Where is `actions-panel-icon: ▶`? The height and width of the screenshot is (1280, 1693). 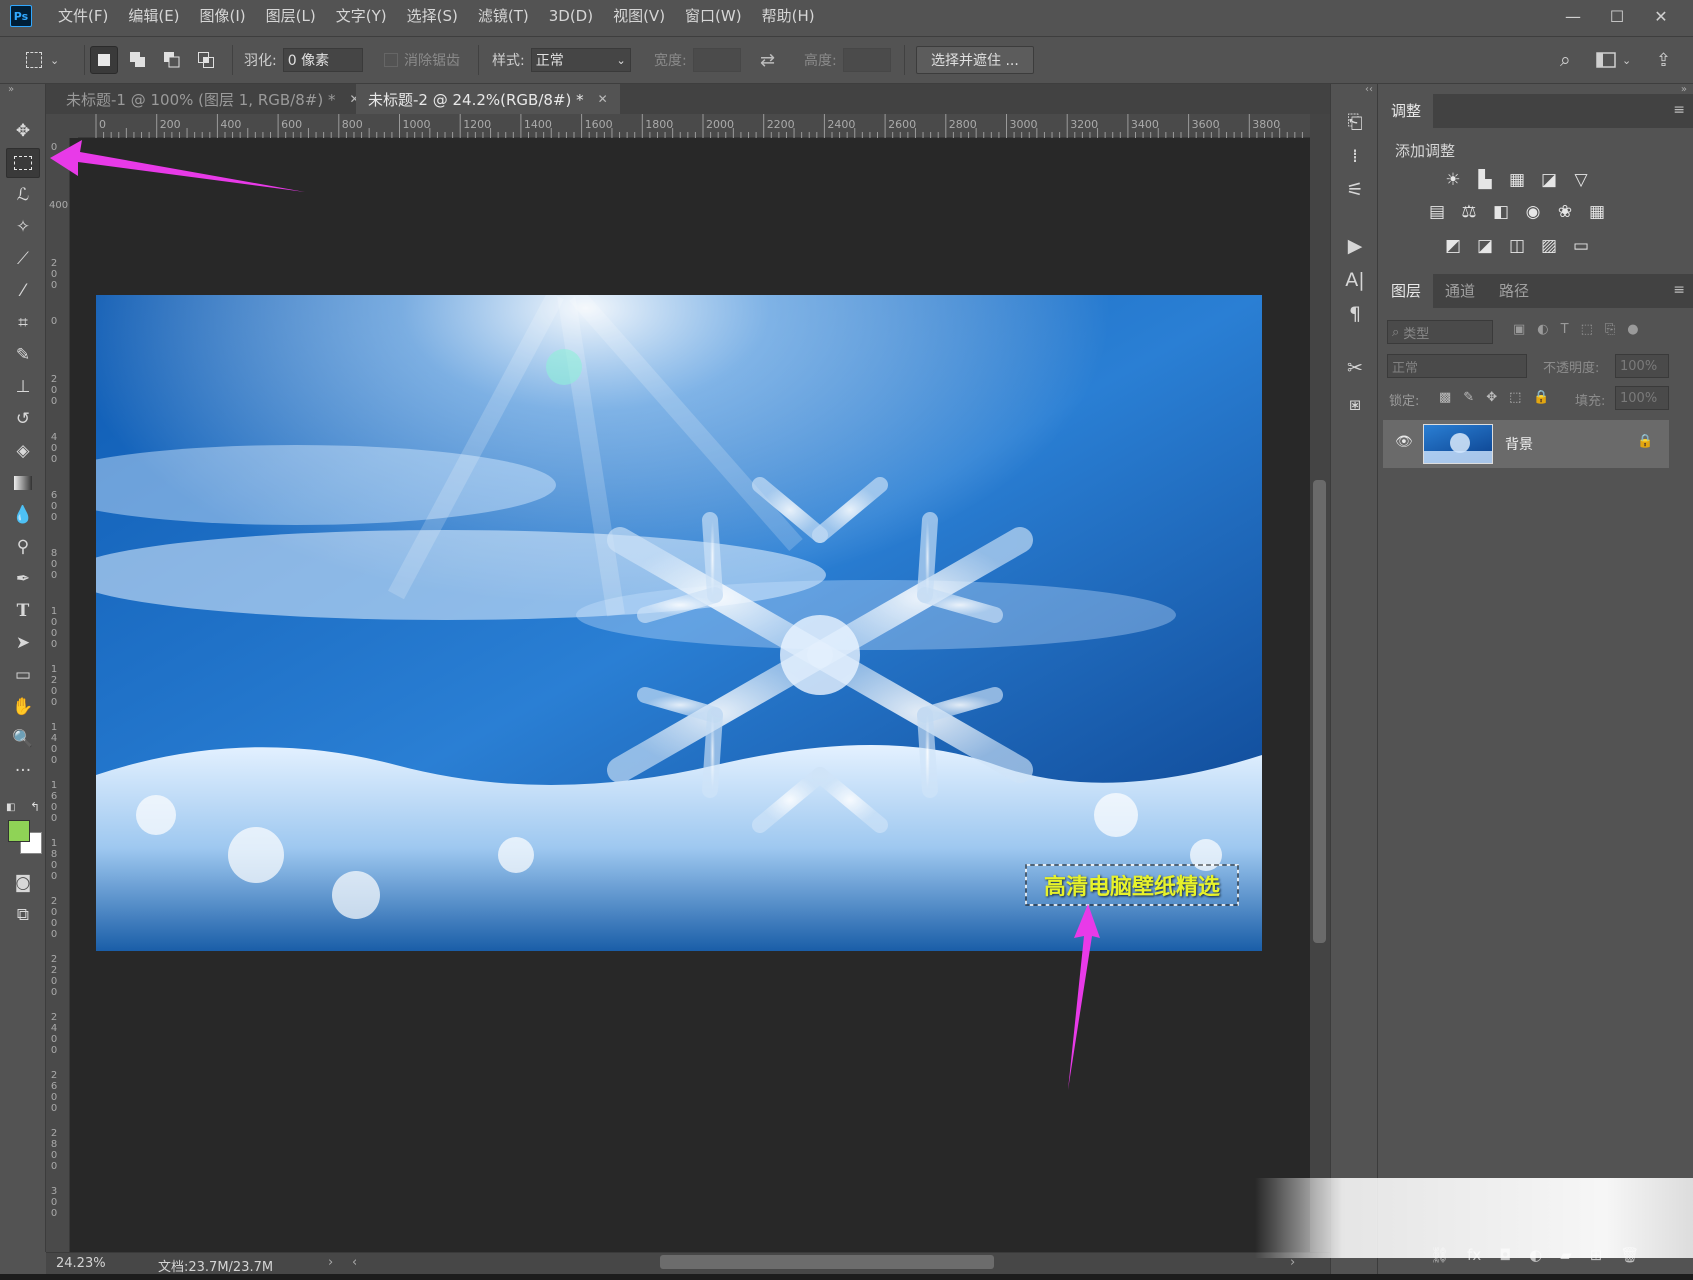 actions-panel-icon: ▶ is located at coordinates (1355, 246).